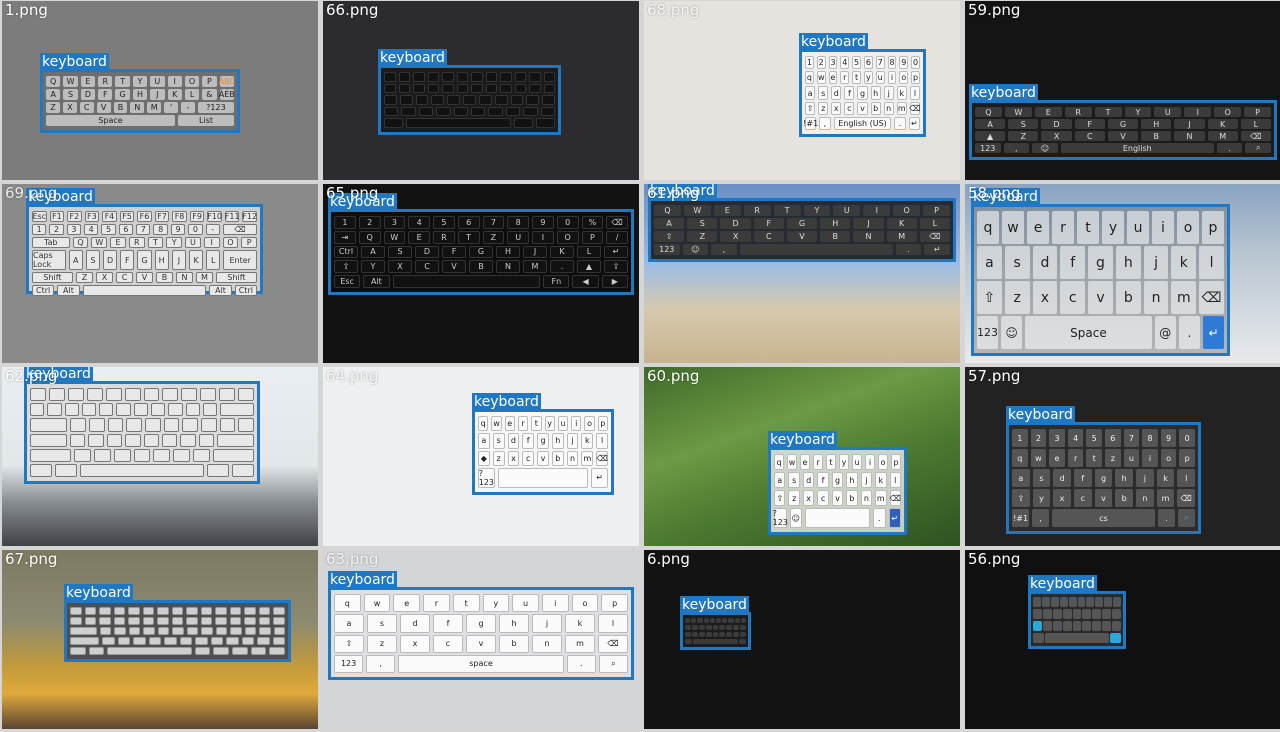 The width and height of the screenshot is (1280, 732). What do you see at coordinates (894, 518) in the screenshot?
I see `keyboard-key: ↵` at bounding box center [894, 518].